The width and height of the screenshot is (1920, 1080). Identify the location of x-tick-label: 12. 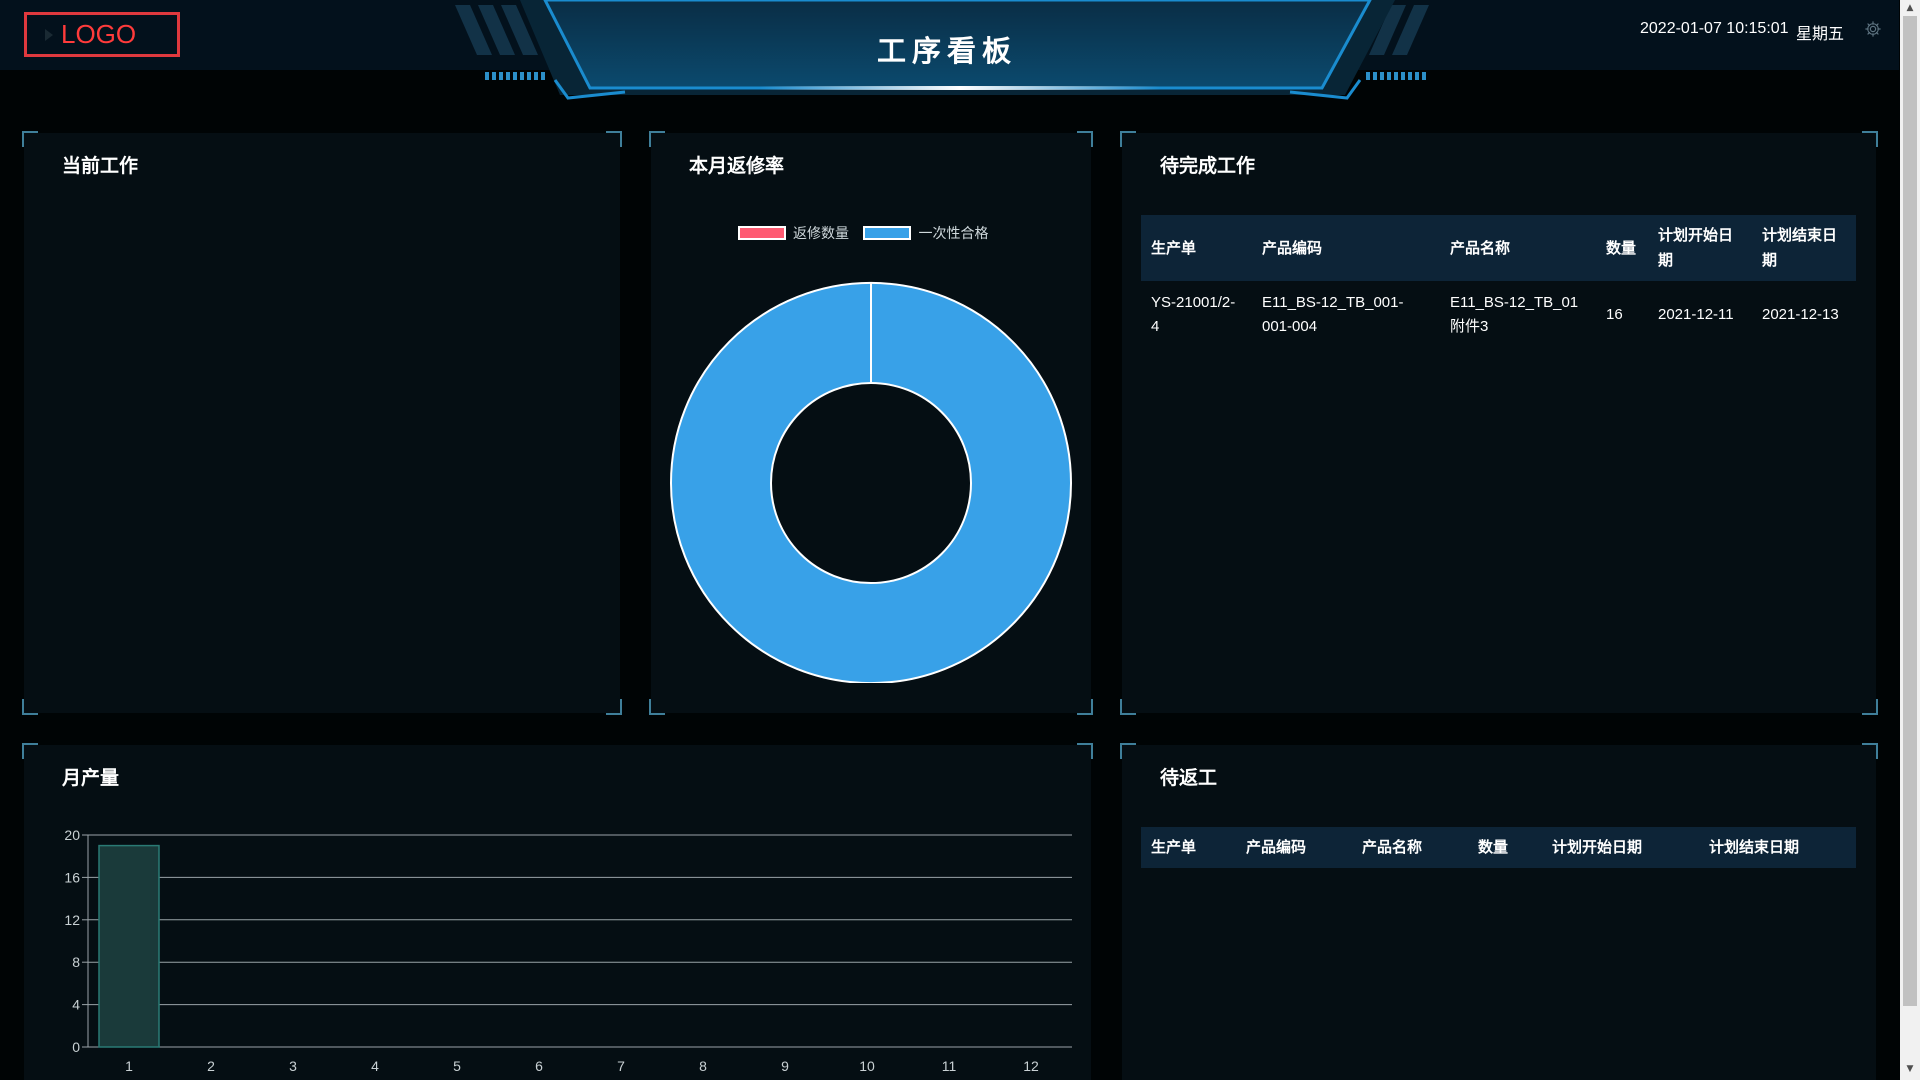
(1031, 1066).